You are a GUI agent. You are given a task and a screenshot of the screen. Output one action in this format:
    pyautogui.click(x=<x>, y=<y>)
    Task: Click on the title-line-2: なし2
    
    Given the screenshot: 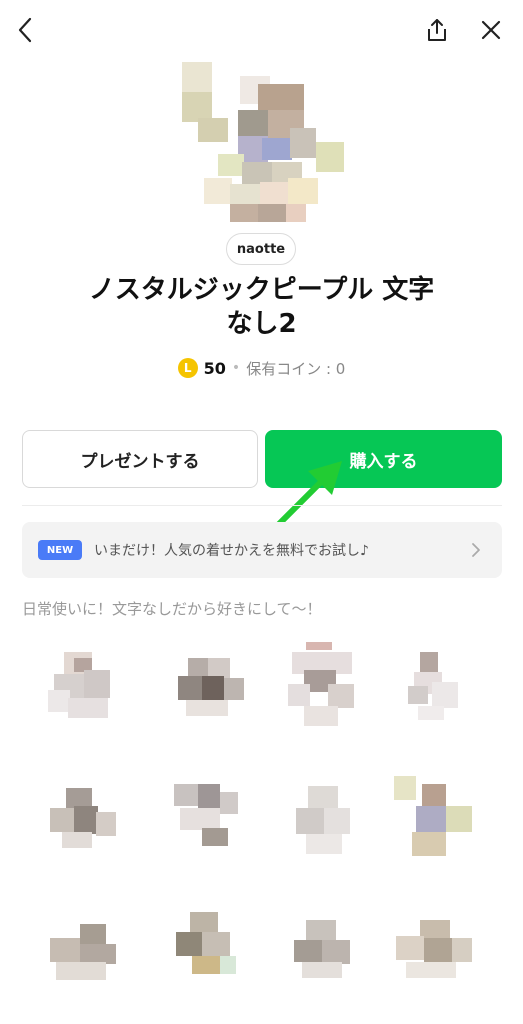 What is the action you would take?
    pyautogui.click(x=261, y=324)
    